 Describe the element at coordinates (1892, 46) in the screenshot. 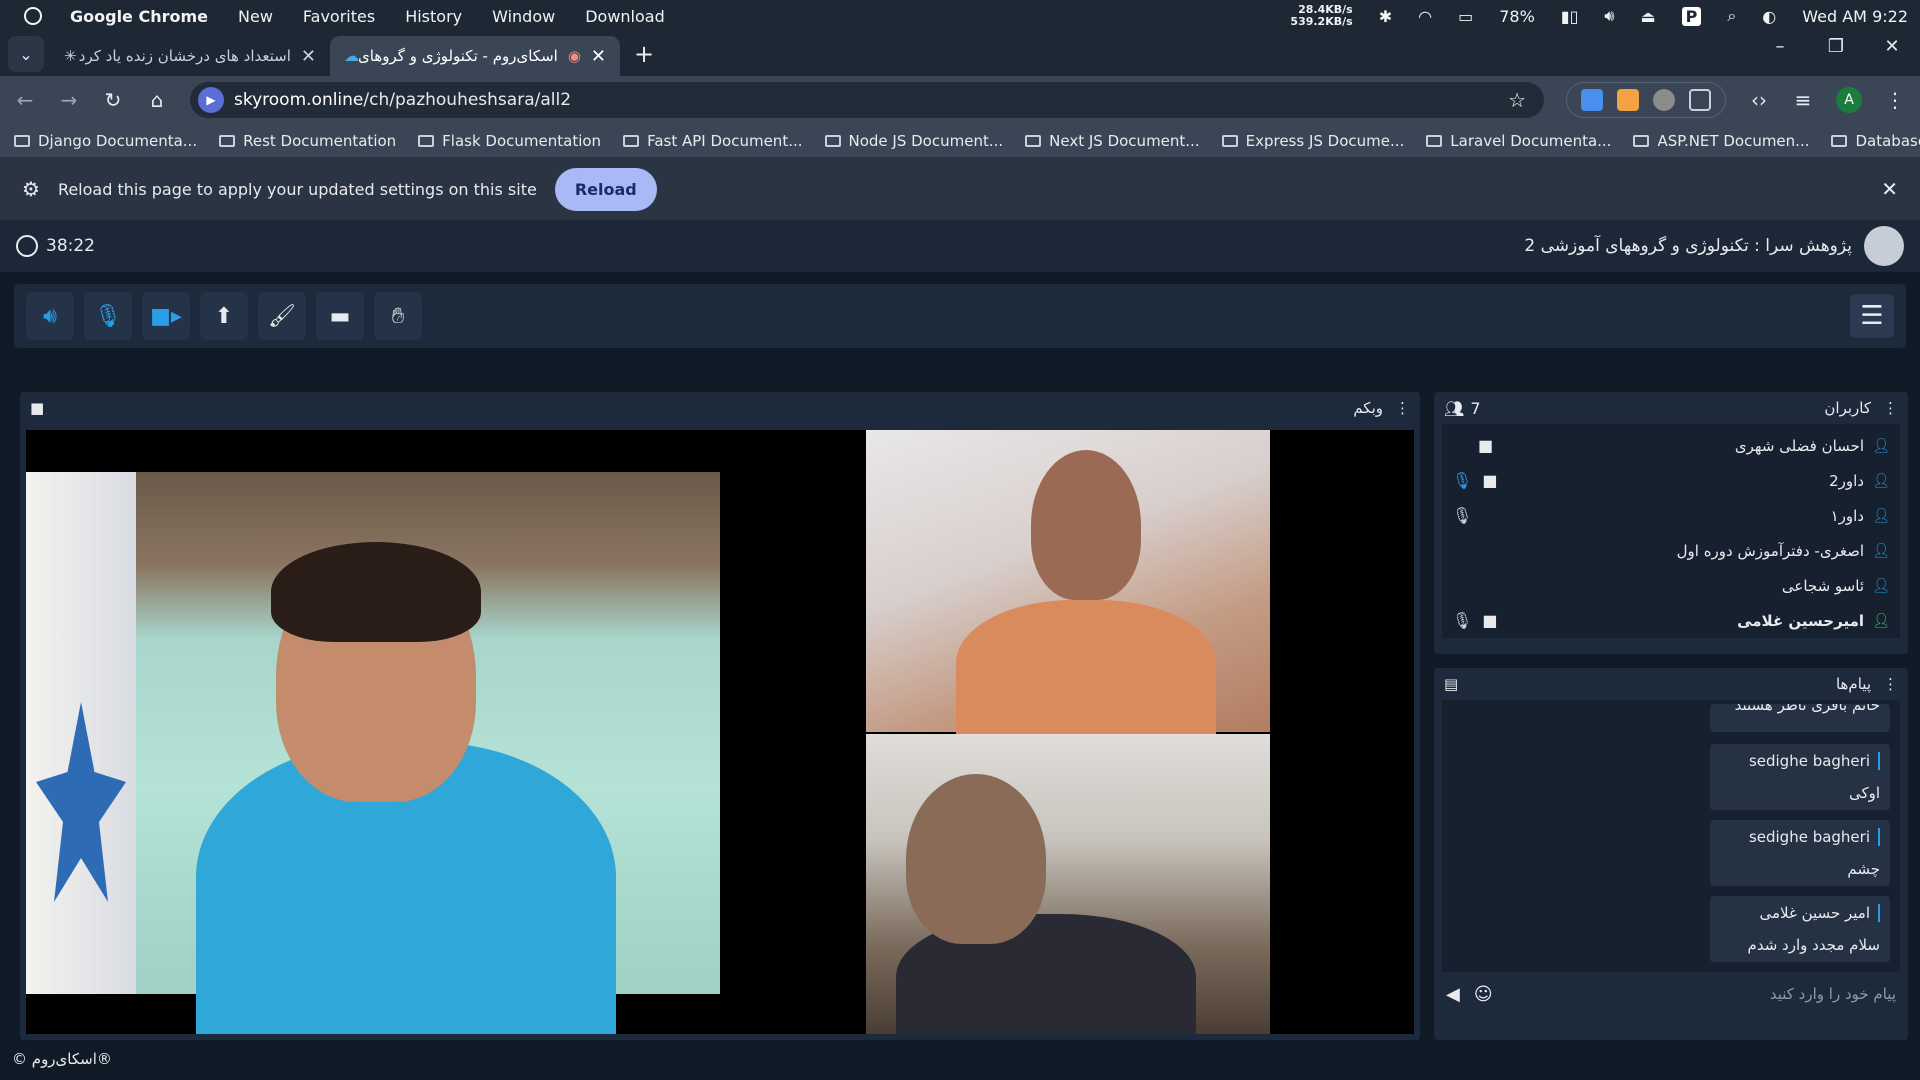

I see `close-window-icon: ✕` at that location.